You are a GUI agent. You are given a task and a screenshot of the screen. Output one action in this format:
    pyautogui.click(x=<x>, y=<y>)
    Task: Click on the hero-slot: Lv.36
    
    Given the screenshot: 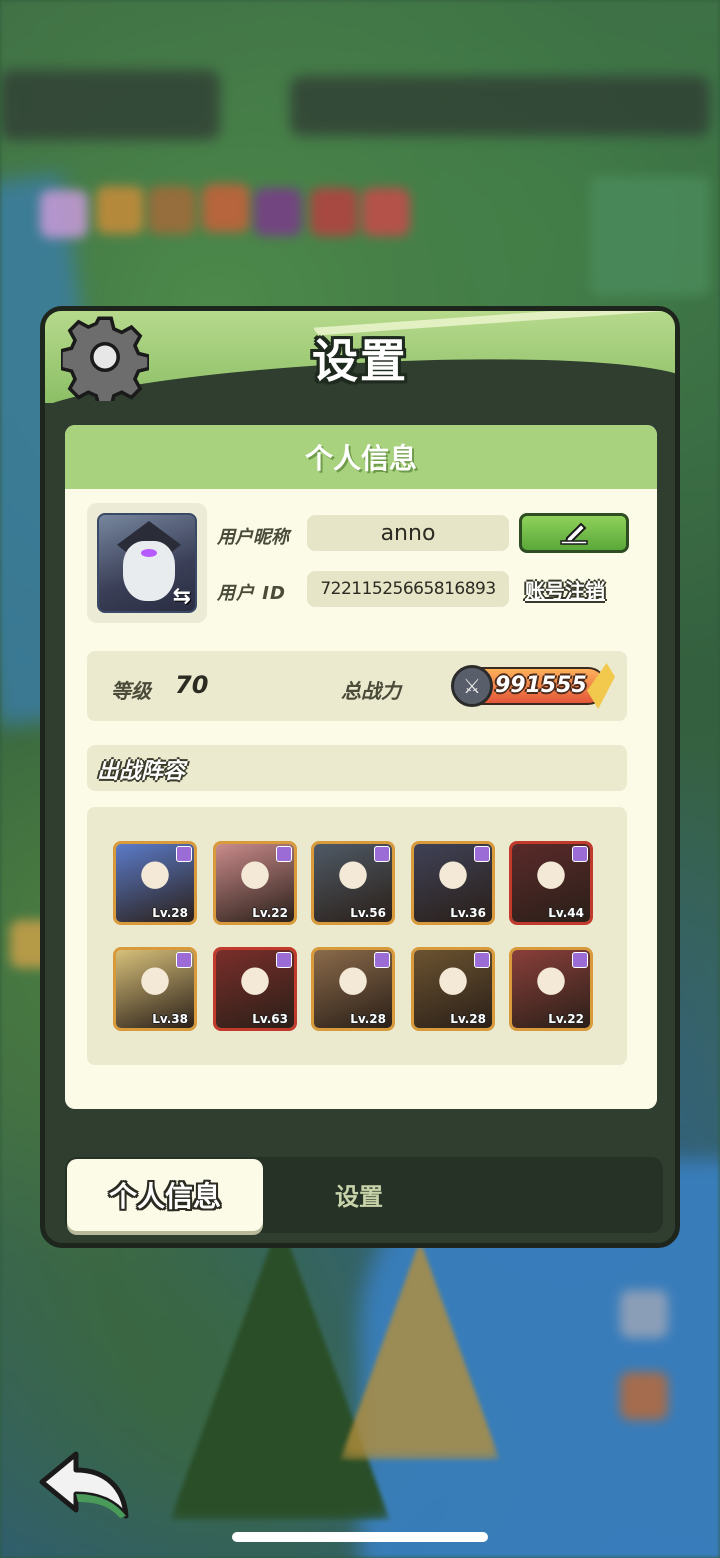 What is the action you would take?
    pyautogui.click(x=453, y=883)
    